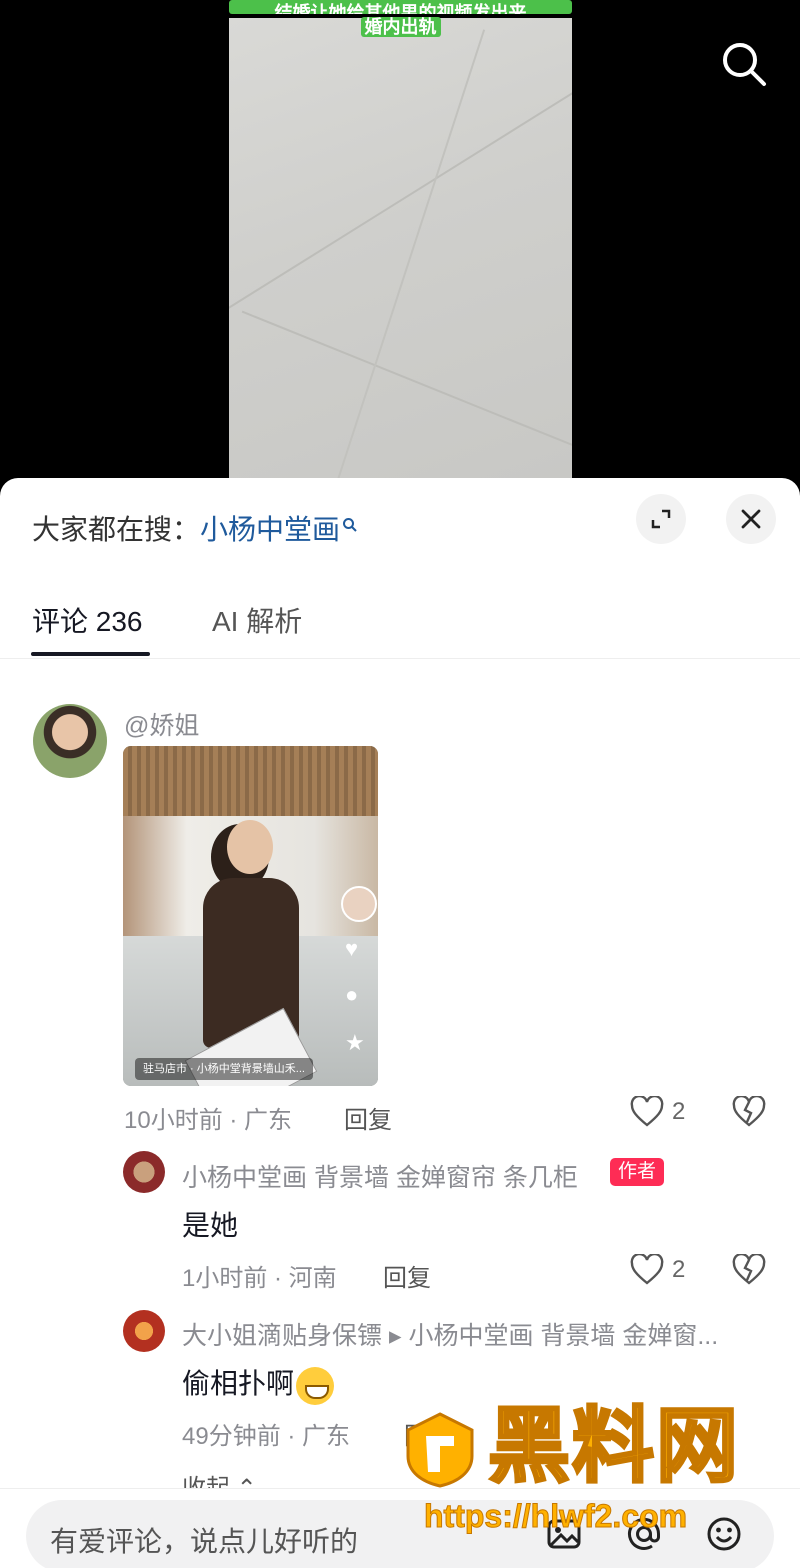 The image size is (800, 1568). What do you see at coordinates (352, 994) in the screenshot?
I see `comment-icon: ●` at bounding box center [352, 994].